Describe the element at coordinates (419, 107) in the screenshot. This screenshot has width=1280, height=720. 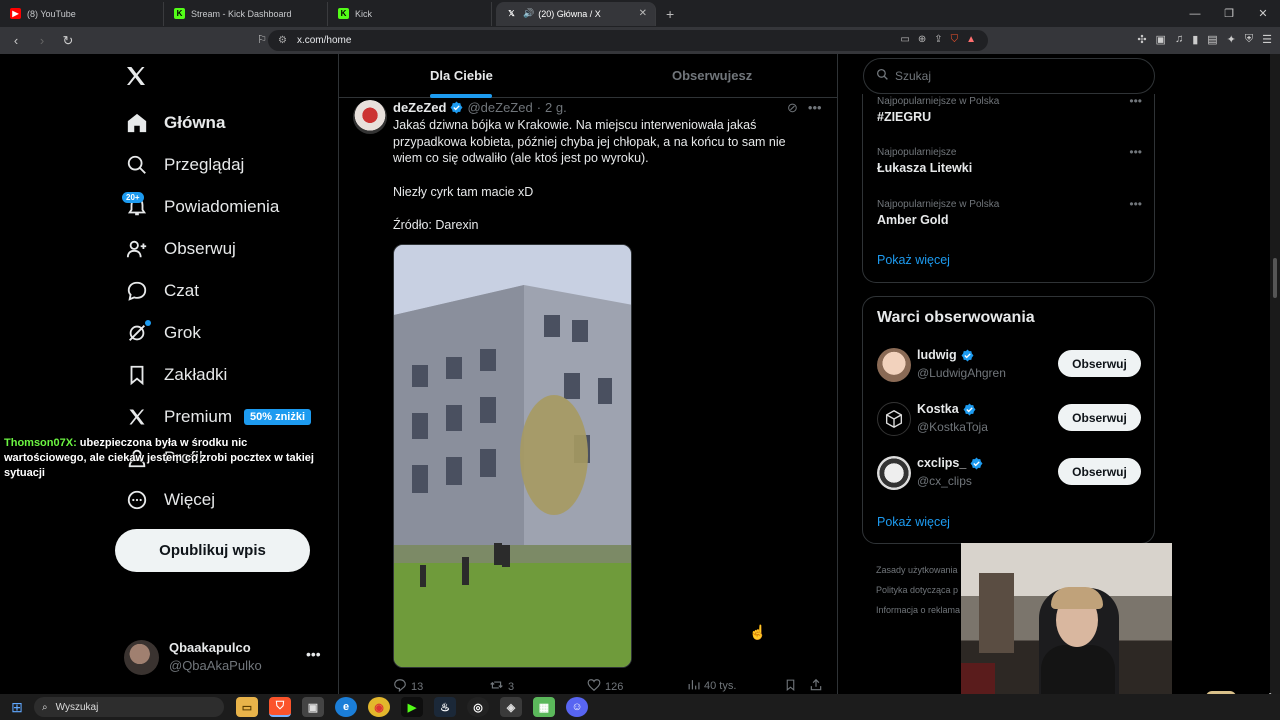
I see `author-name: deZeZed` at that location.